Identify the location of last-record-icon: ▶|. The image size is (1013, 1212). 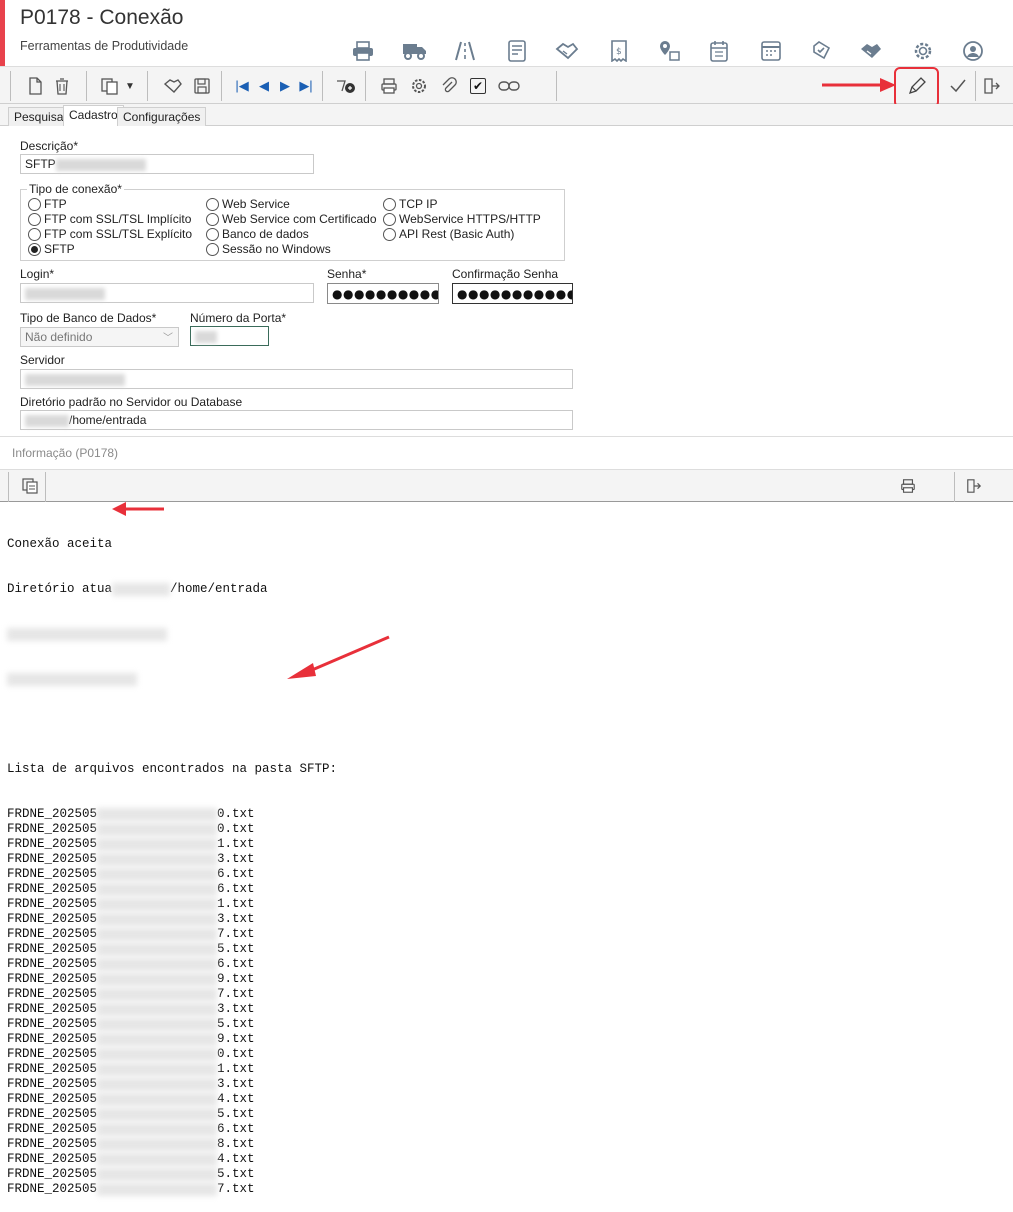
(306, 86).